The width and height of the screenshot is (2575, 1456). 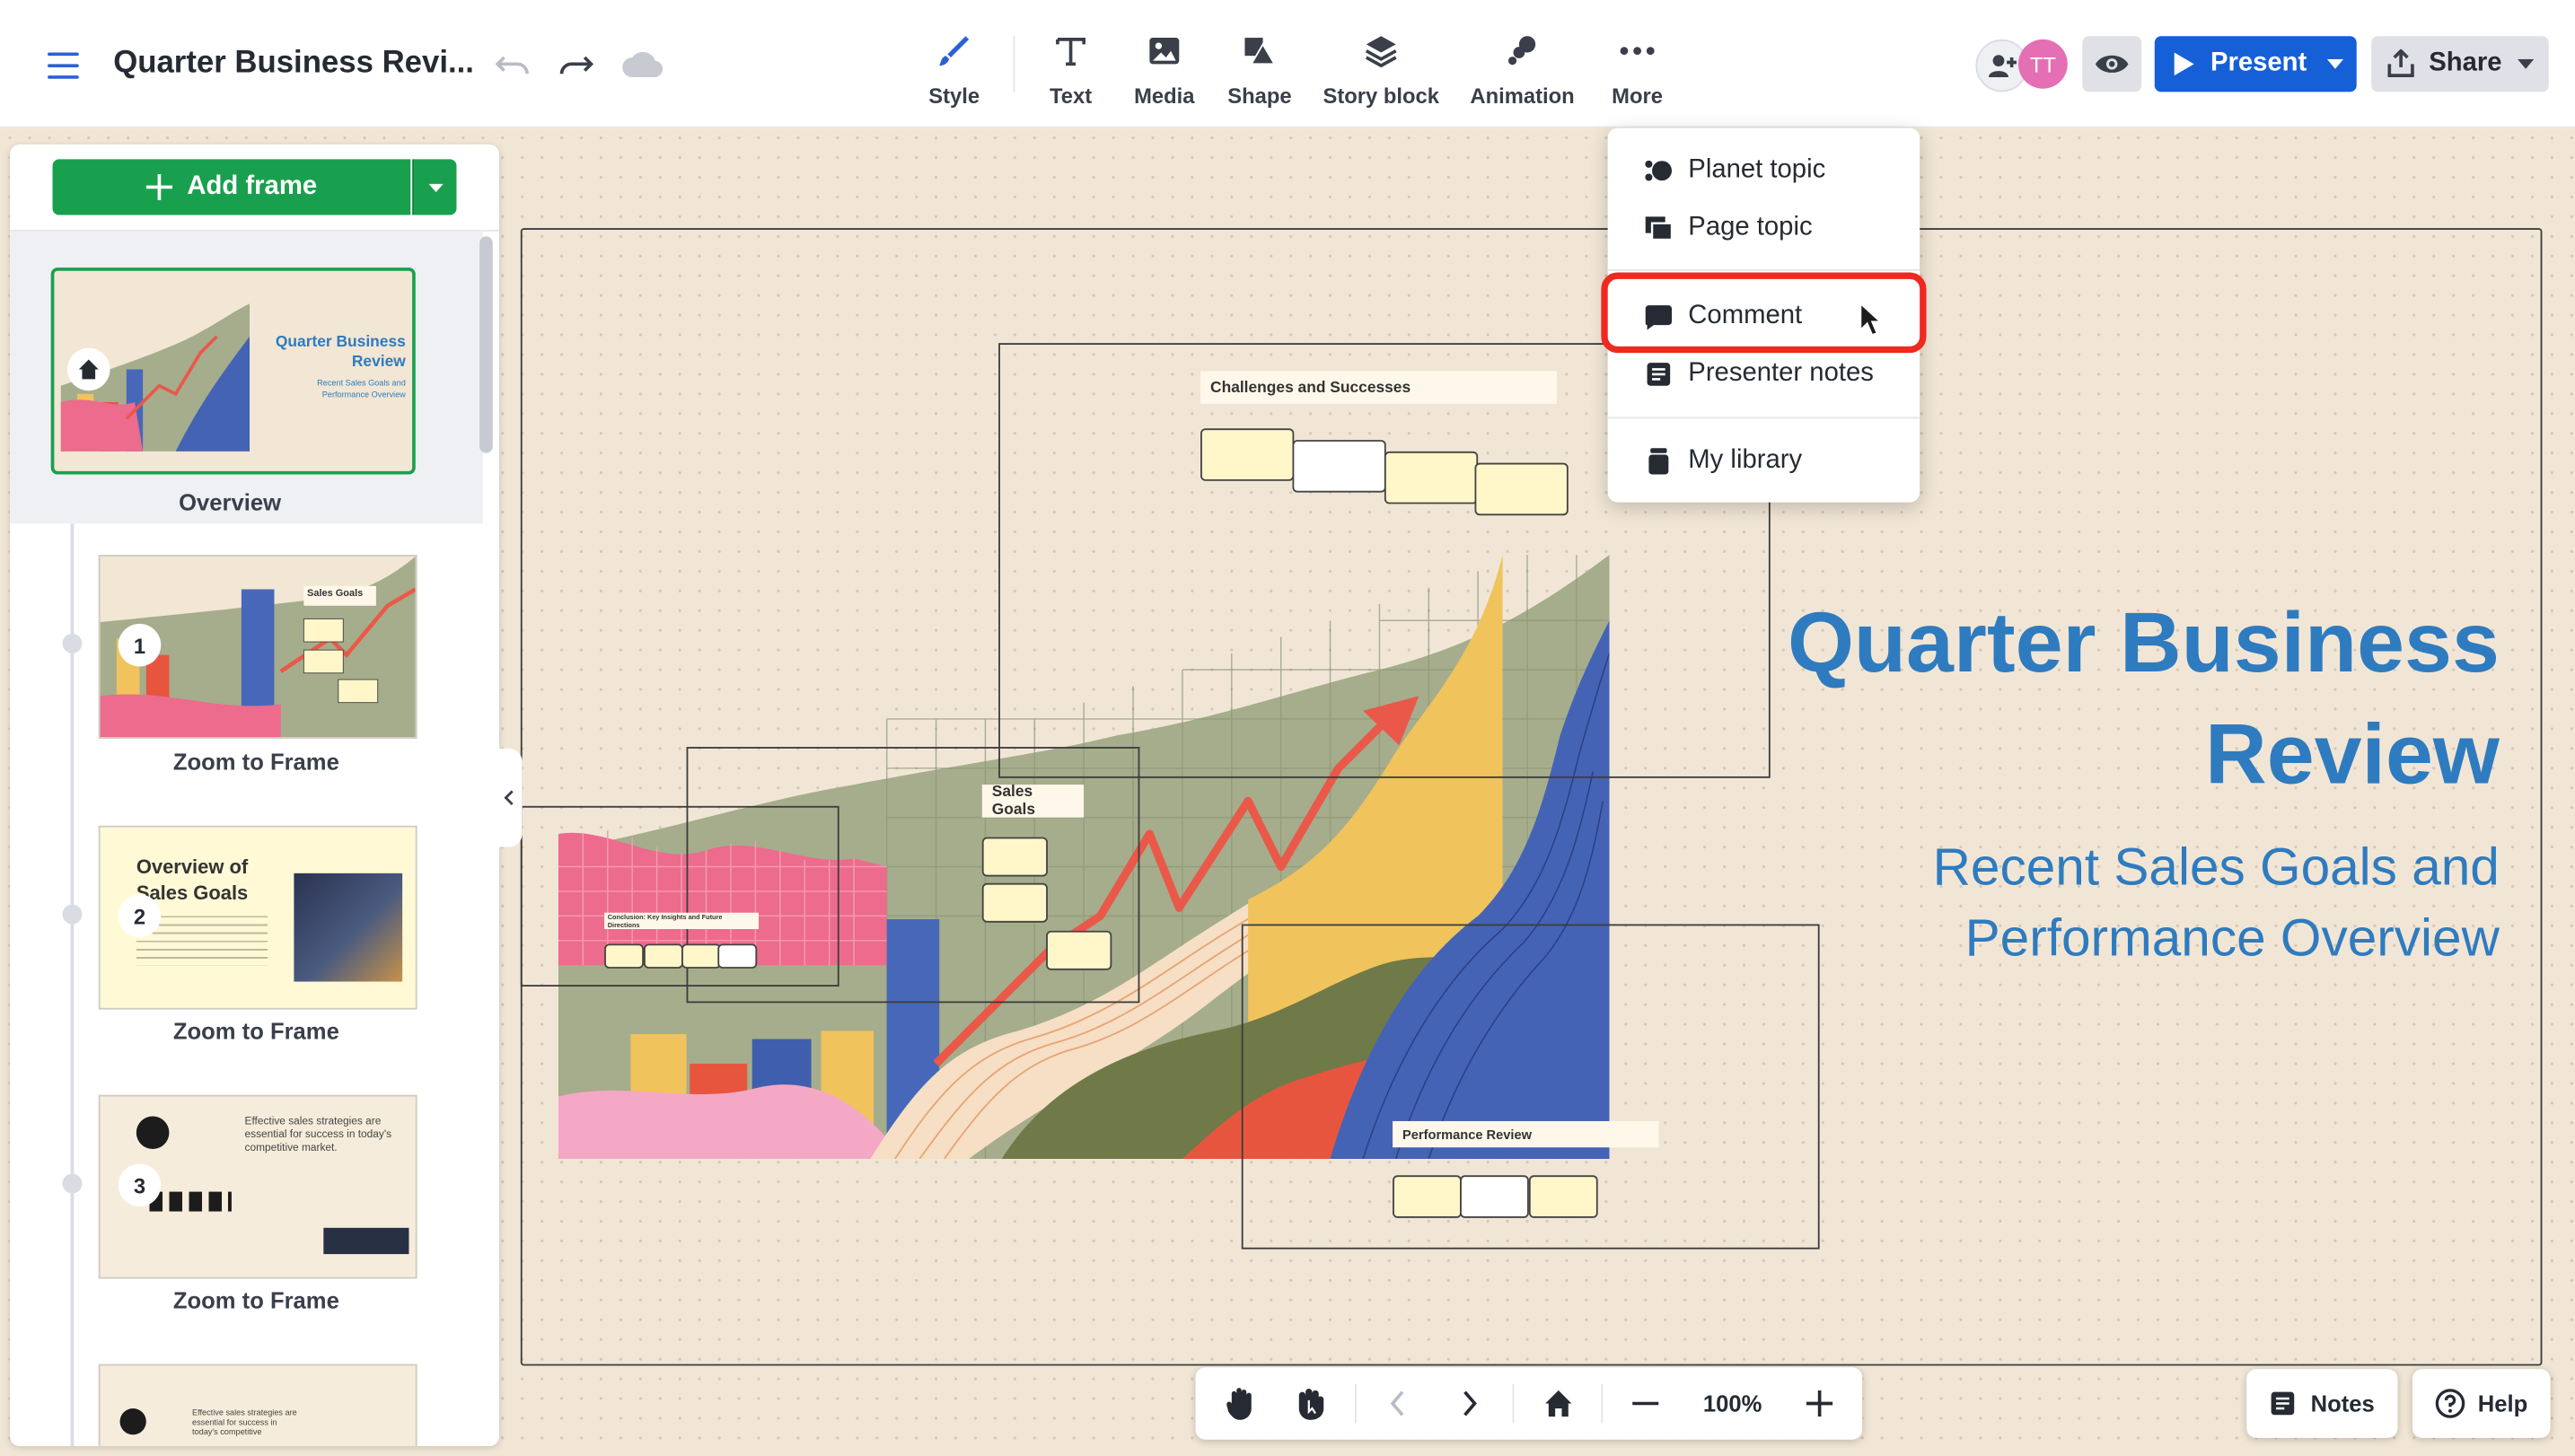 I want to click on share-button: Share, so click(x=2460, y=64).